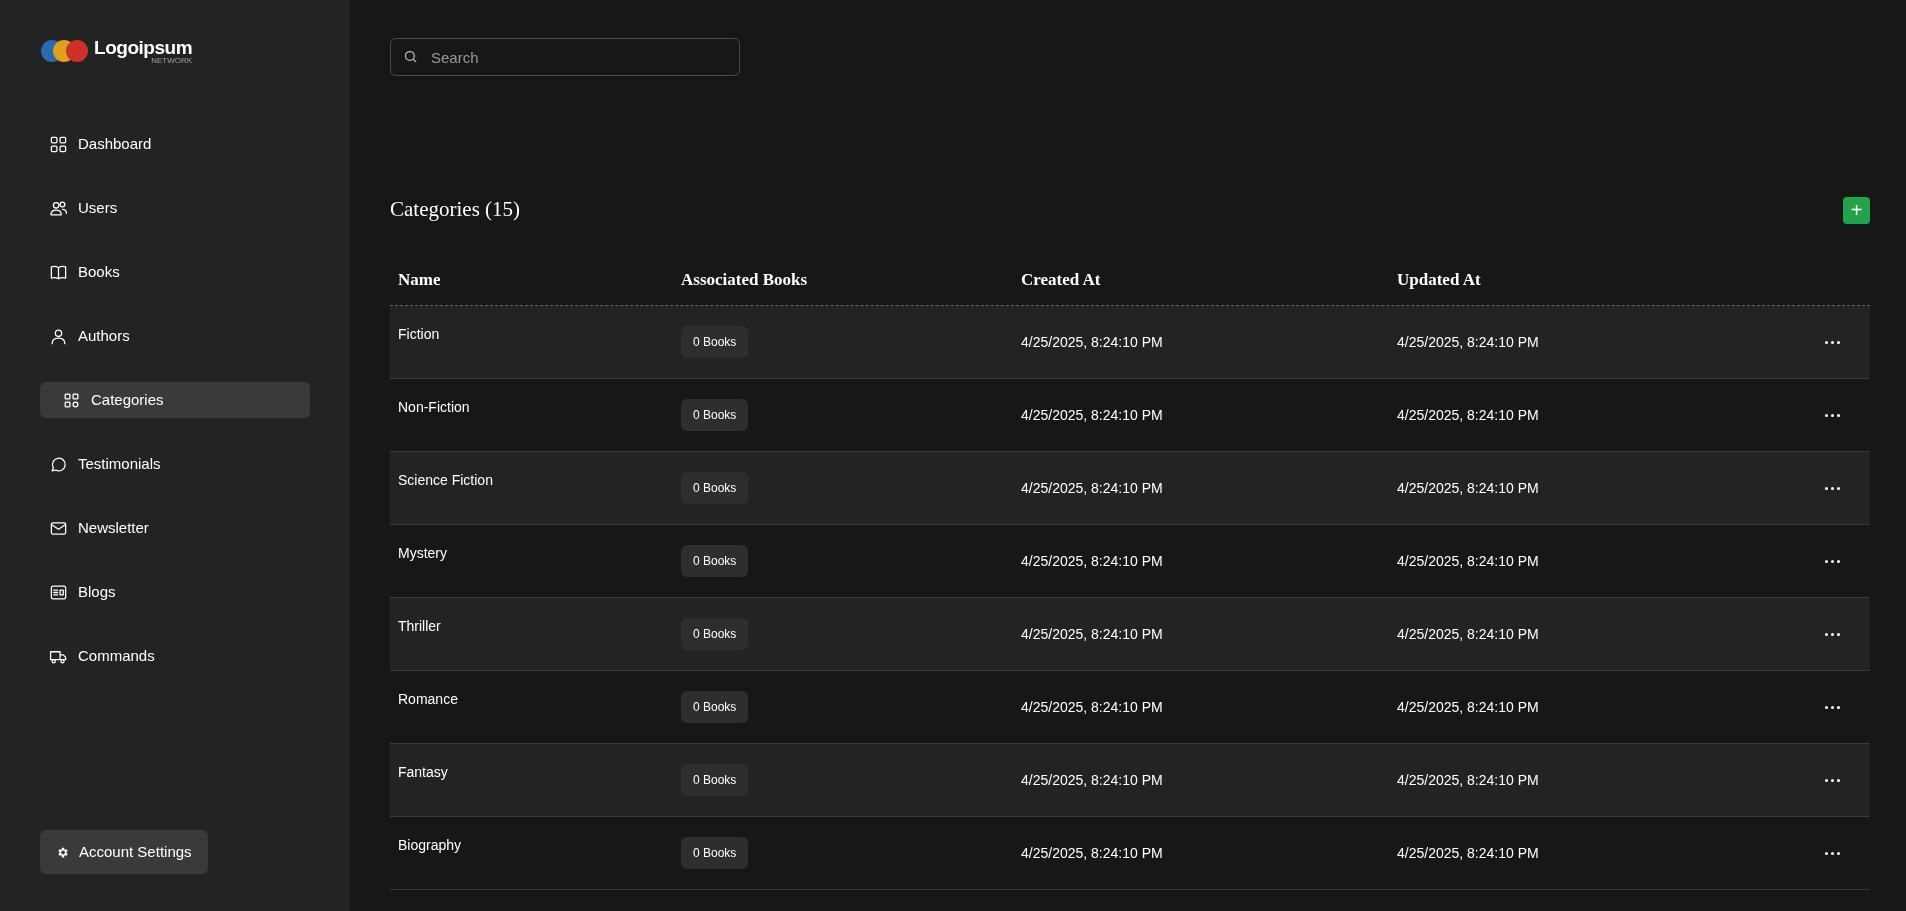  What do you see at coordinates (422, 553) in the screenshot?
I see `table-cell-text: Mystery` at bounding box center [422, 553].